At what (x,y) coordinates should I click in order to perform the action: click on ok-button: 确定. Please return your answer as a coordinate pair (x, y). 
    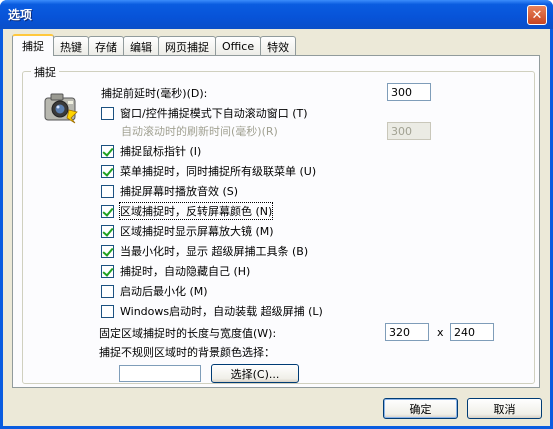
    Looking at the image, I should click on (420, 408).